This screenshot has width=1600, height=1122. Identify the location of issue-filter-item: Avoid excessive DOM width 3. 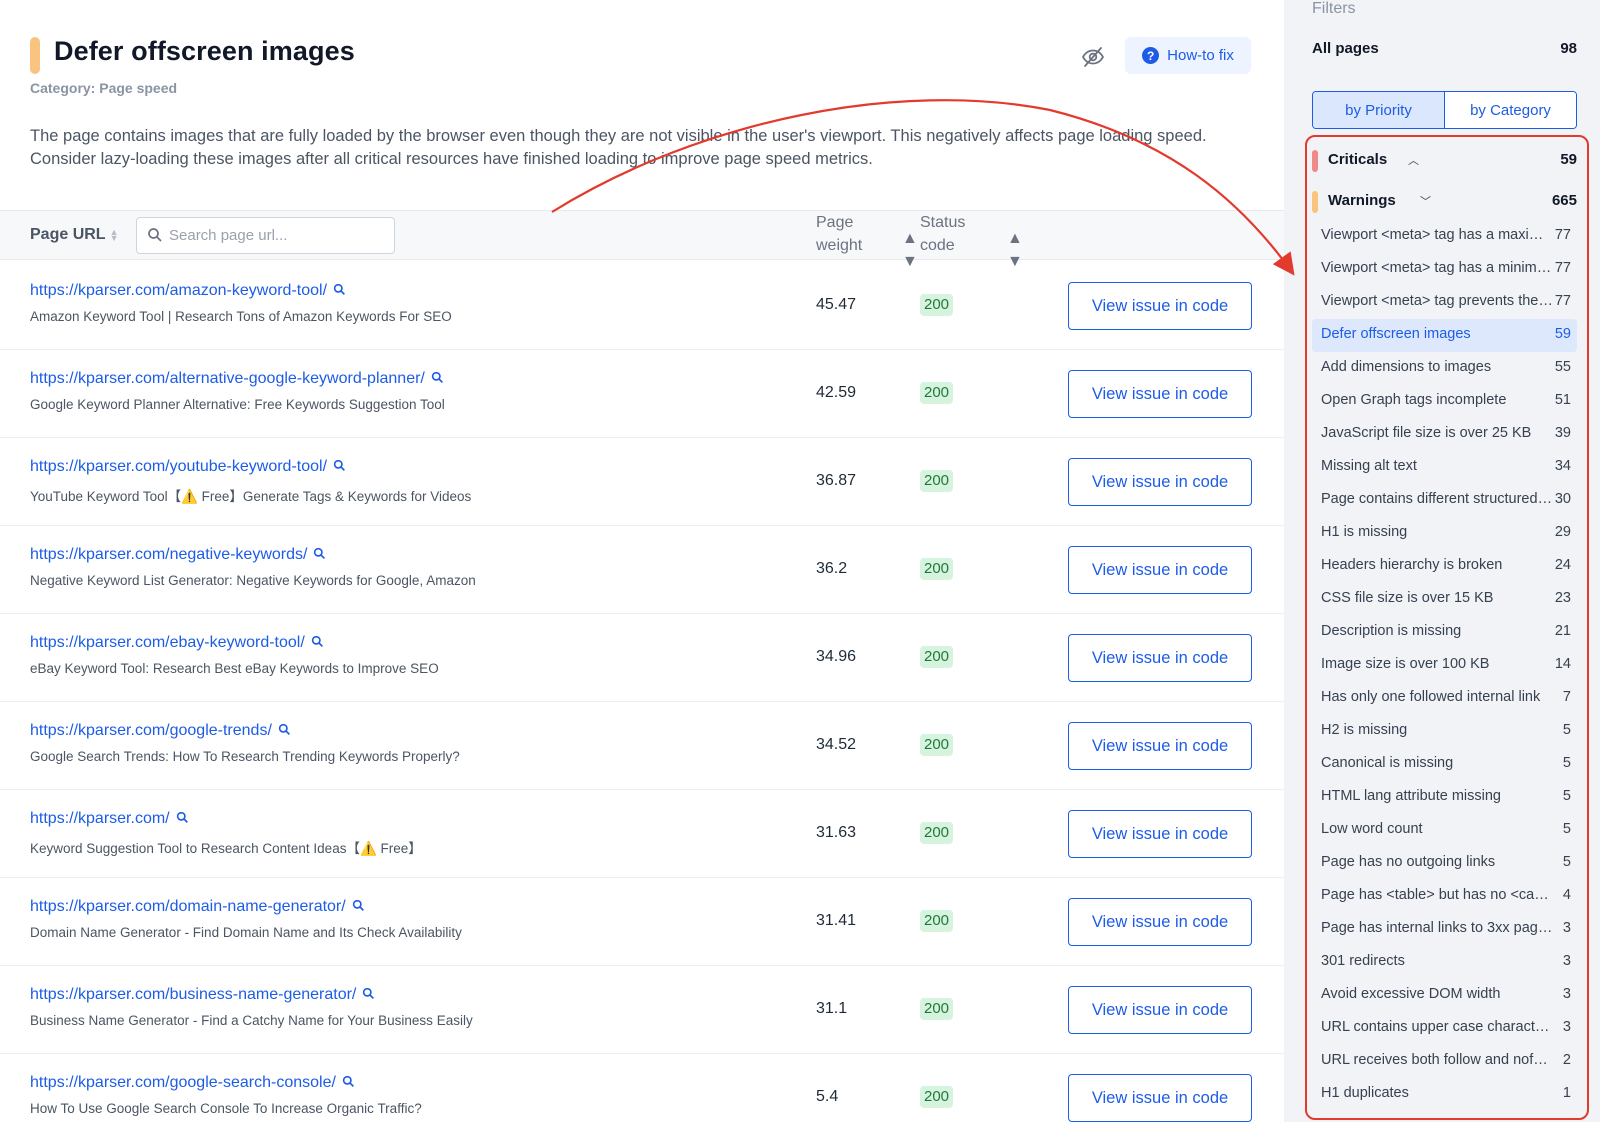
(1444, 995).